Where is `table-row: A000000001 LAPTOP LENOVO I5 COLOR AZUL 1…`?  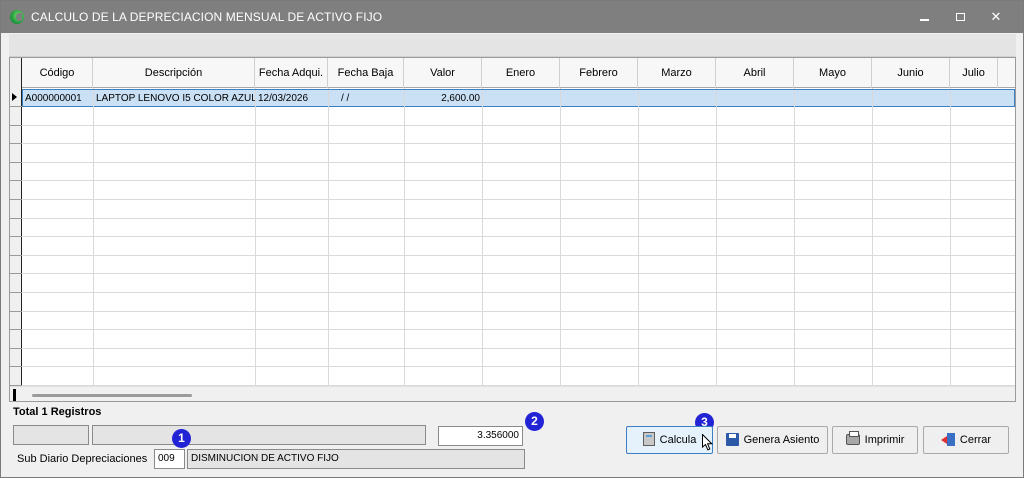
table-row: A000000001 LAPTOP LENOVO I5 COLOR AZUL 1… is located at coordinates (518, 98).